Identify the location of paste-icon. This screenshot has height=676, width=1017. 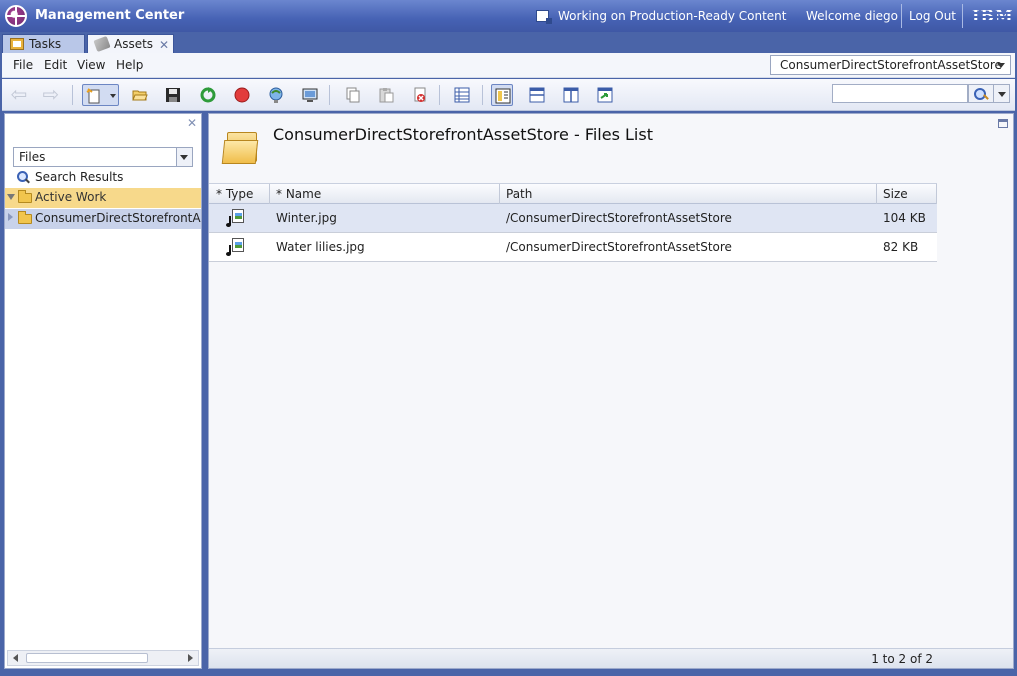
(386, 95).